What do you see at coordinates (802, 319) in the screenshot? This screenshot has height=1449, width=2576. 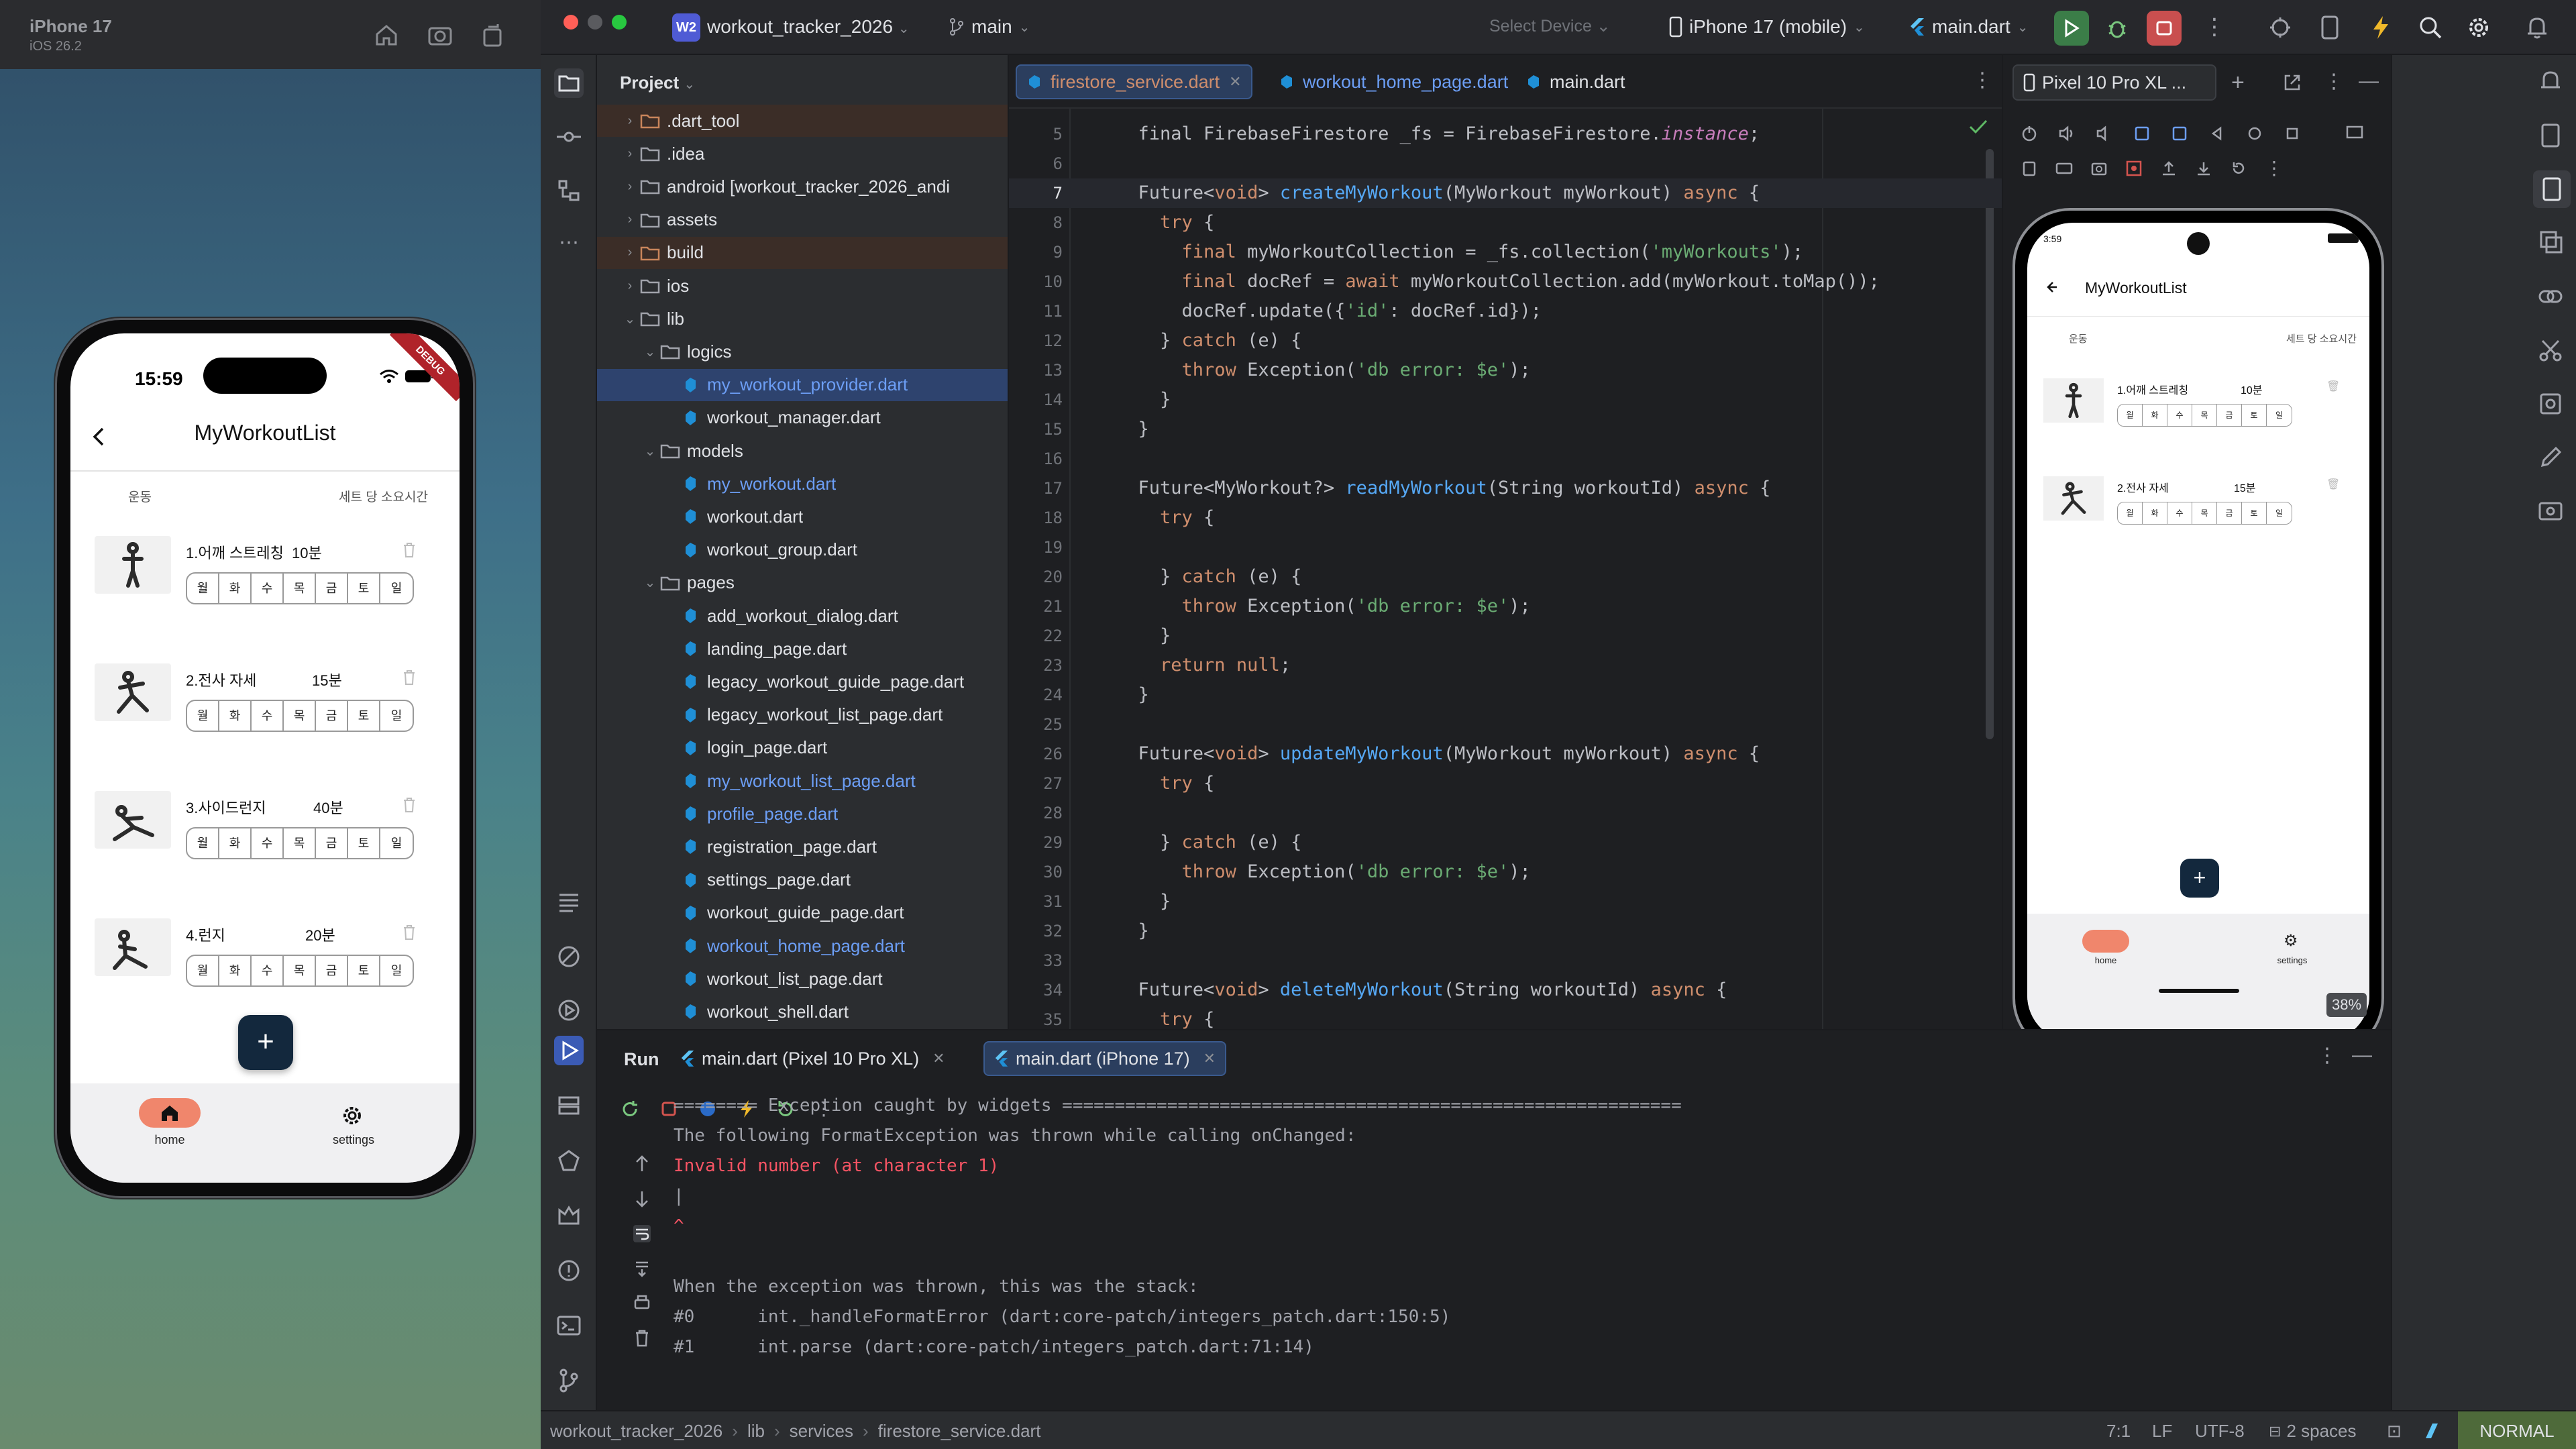 I see `tree-item: ⌄ lib` at bounding box center [802, 319].